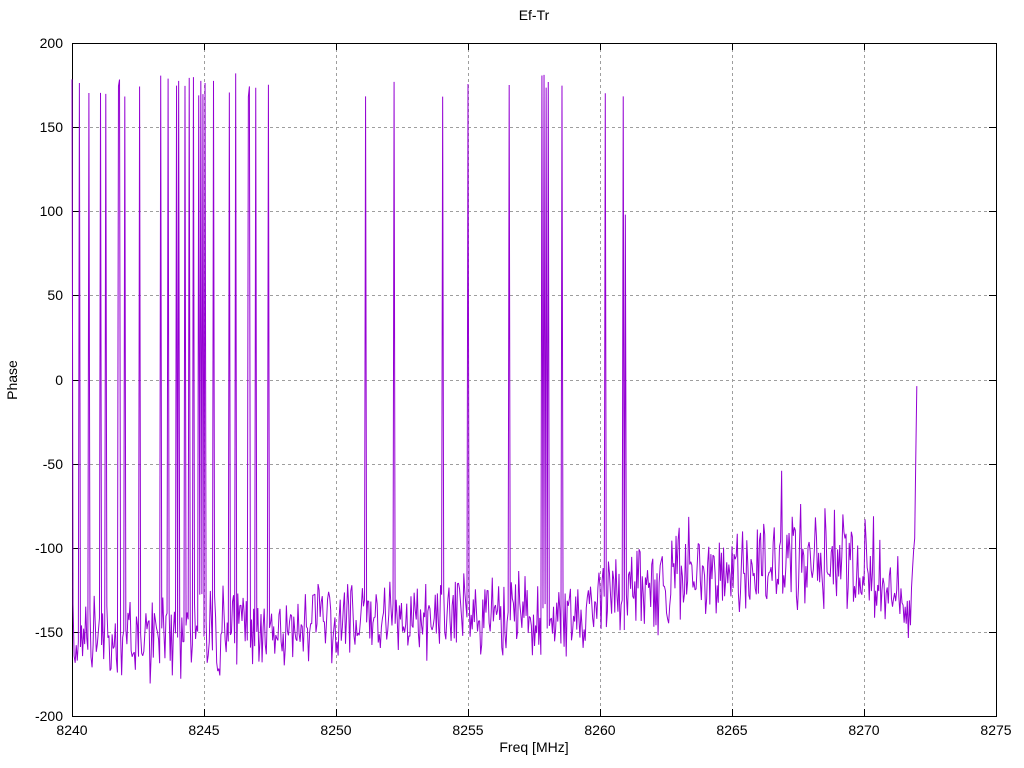 The image size is (1024, 768). I want to click on chart-title: Ef-Tr, so click(534, 15).